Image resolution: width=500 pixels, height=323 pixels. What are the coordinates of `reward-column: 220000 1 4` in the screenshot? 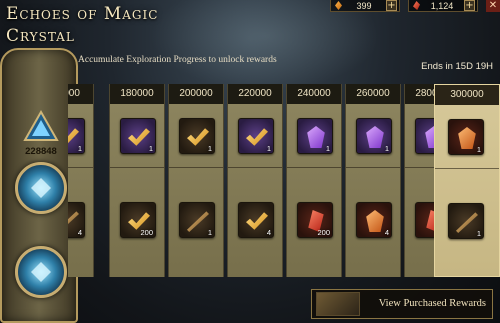 It's located at (255, 180).